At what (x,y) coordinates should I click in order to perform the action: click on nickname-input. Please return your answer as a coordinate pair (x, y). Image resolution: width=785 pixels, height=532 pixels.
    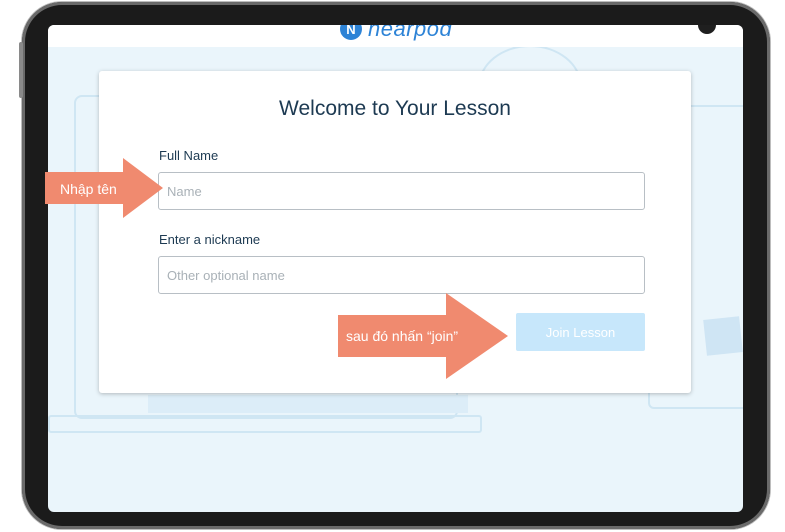
    Looking at the image, I should click on (401, 275).